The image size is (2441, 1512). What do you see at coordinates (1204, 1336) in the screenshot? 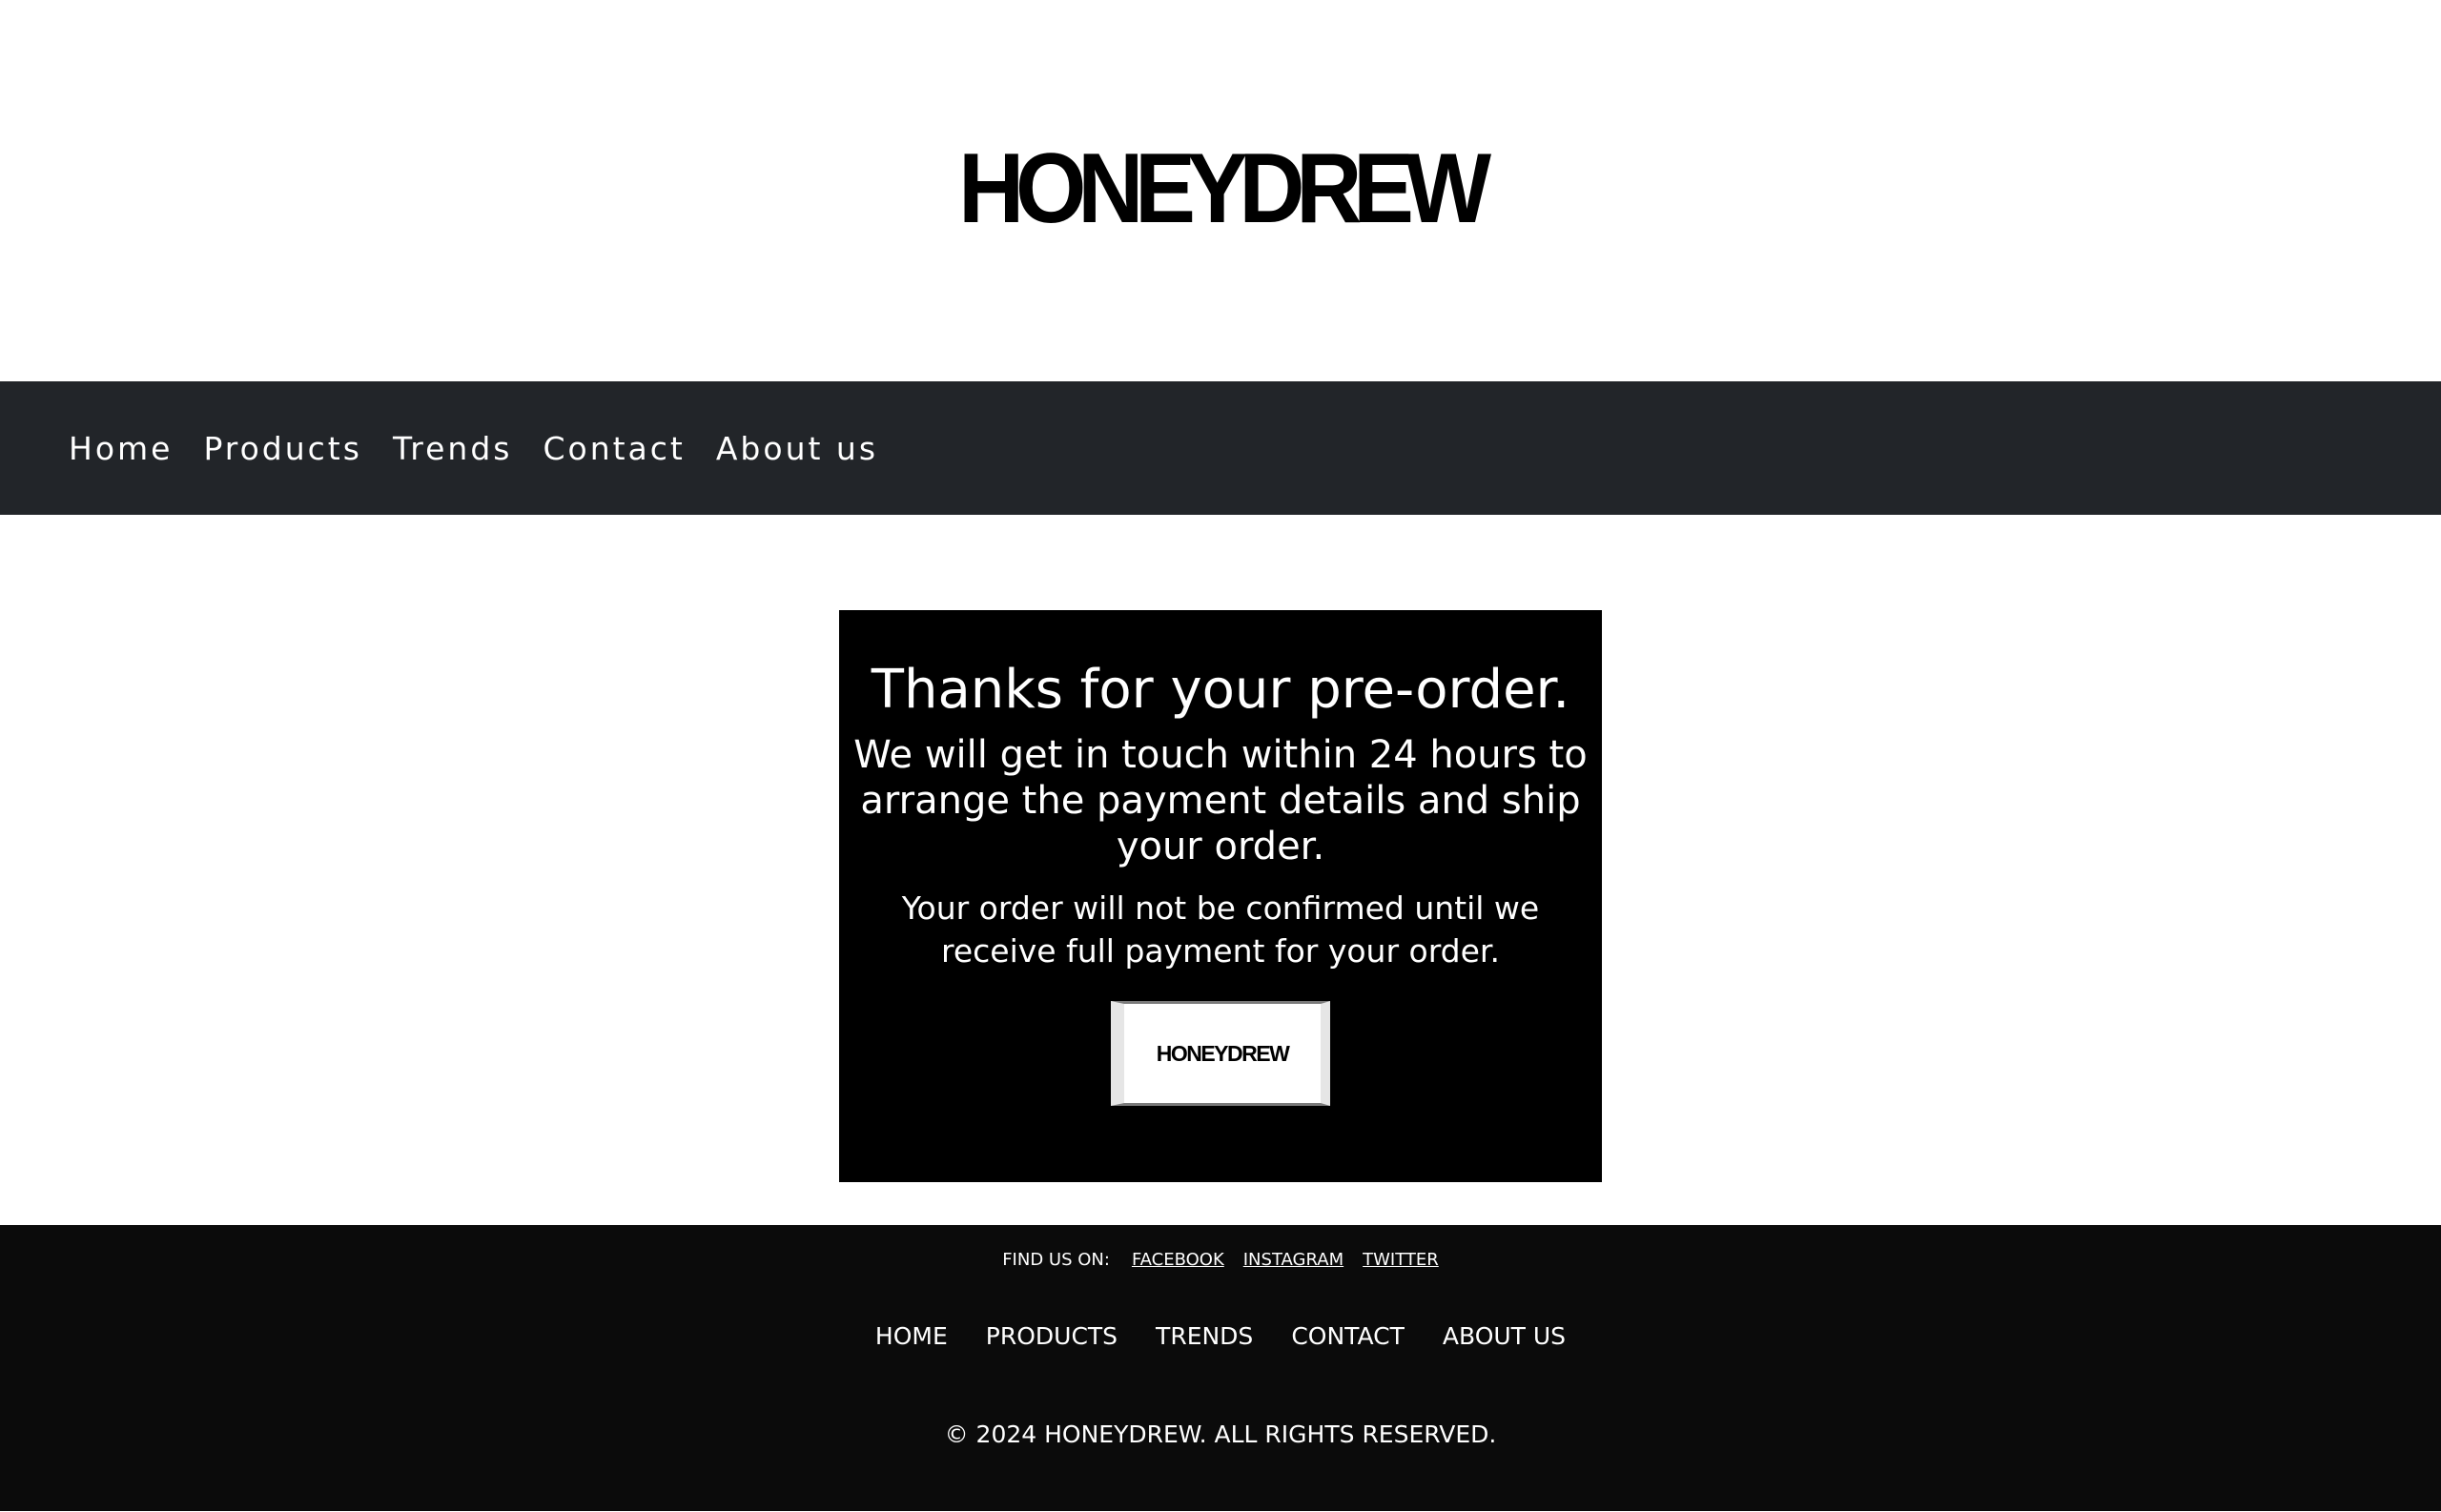
I see `footer-nav-trends: TRENDS` at bounding box center [1204, 1336].